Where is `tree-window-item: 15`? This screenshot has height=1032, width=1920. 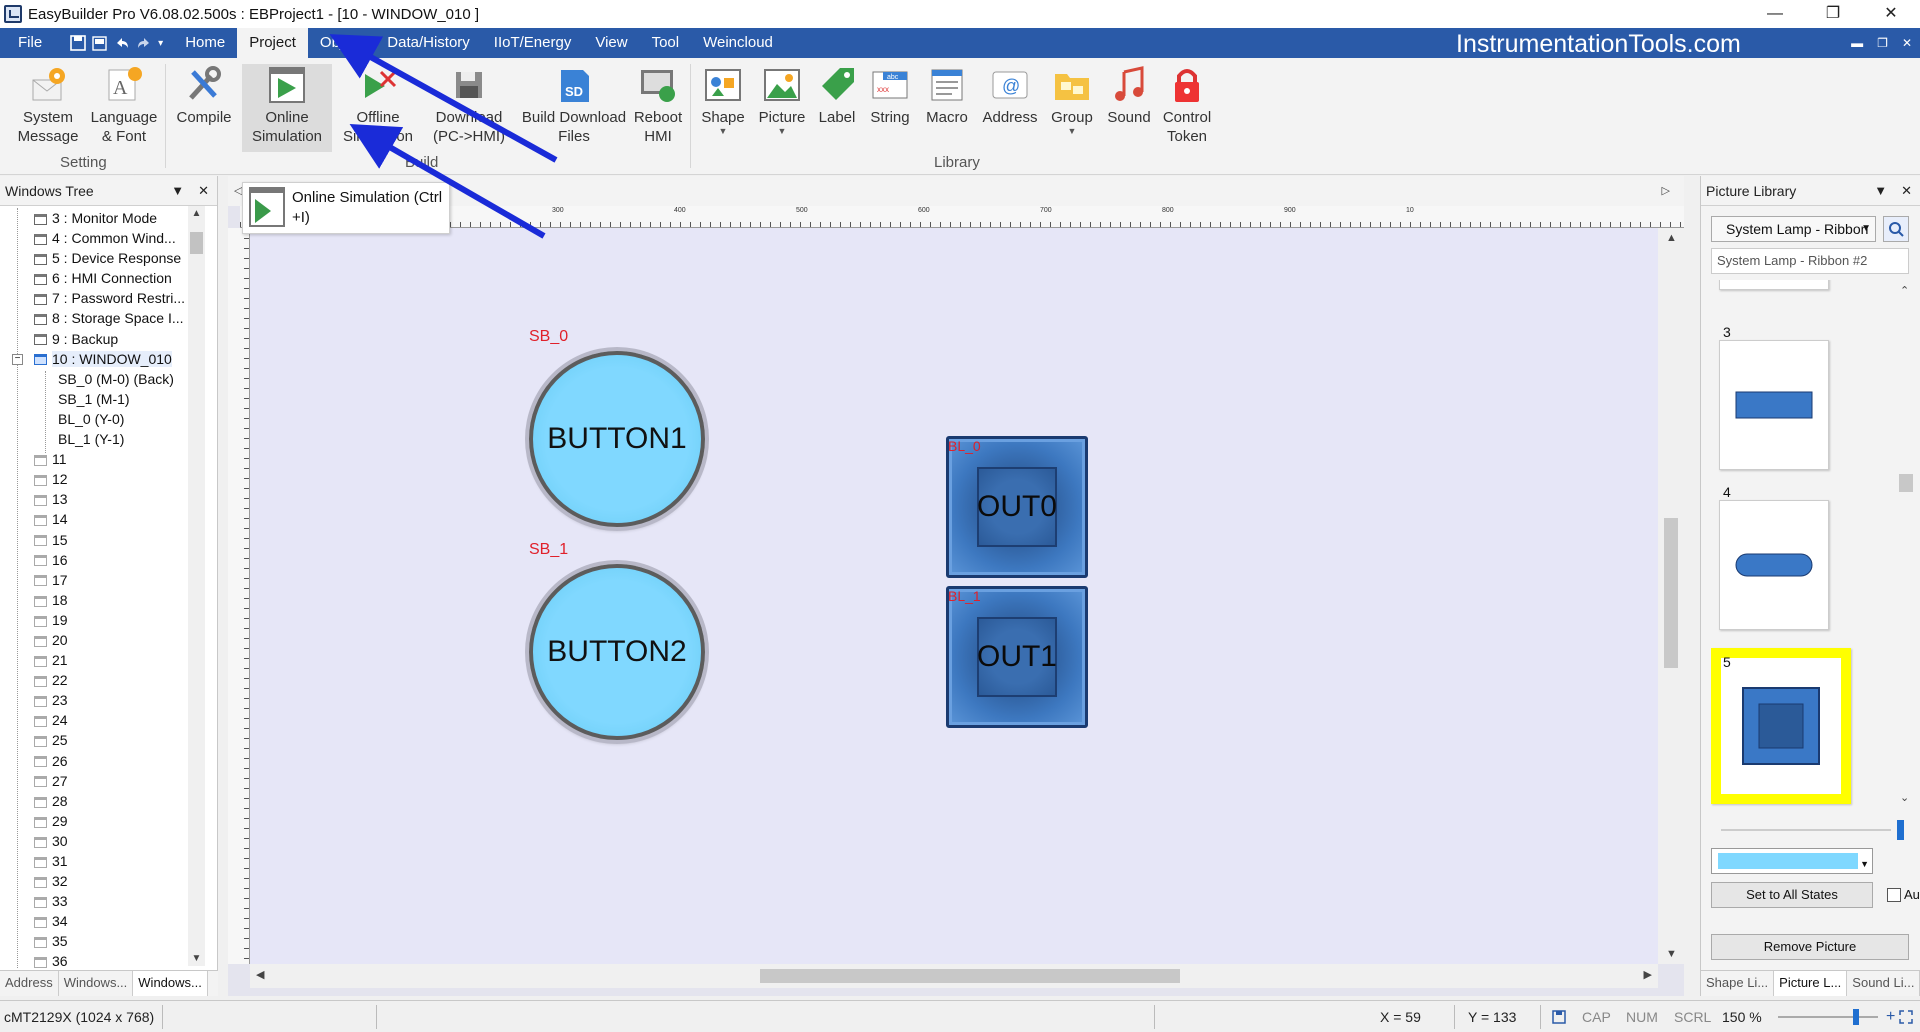 tree-window-item: 15 is located at coordinates (102, 540).